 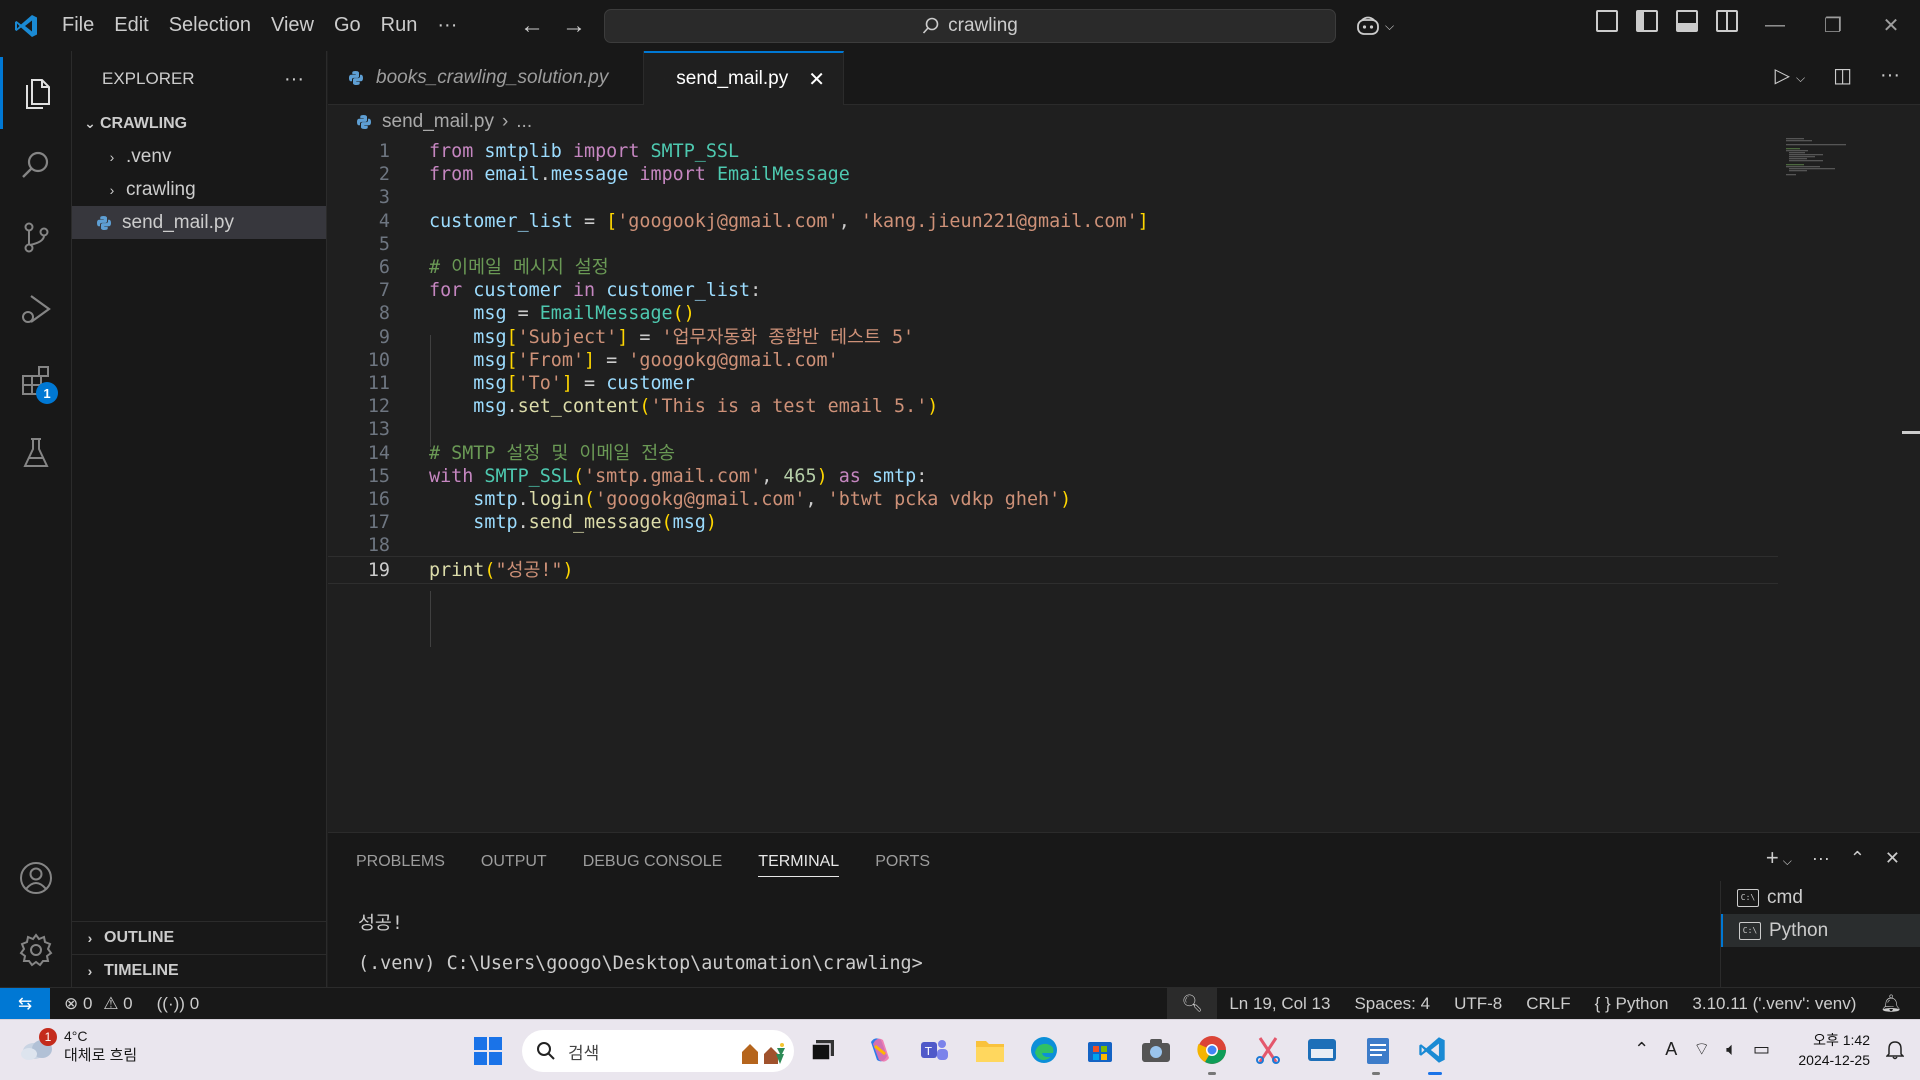 What do you see at coordinates (199, 222) in the screenshot?
I see `tree-item-send-mail: send_mail.py` at bounding box center [199, 222].